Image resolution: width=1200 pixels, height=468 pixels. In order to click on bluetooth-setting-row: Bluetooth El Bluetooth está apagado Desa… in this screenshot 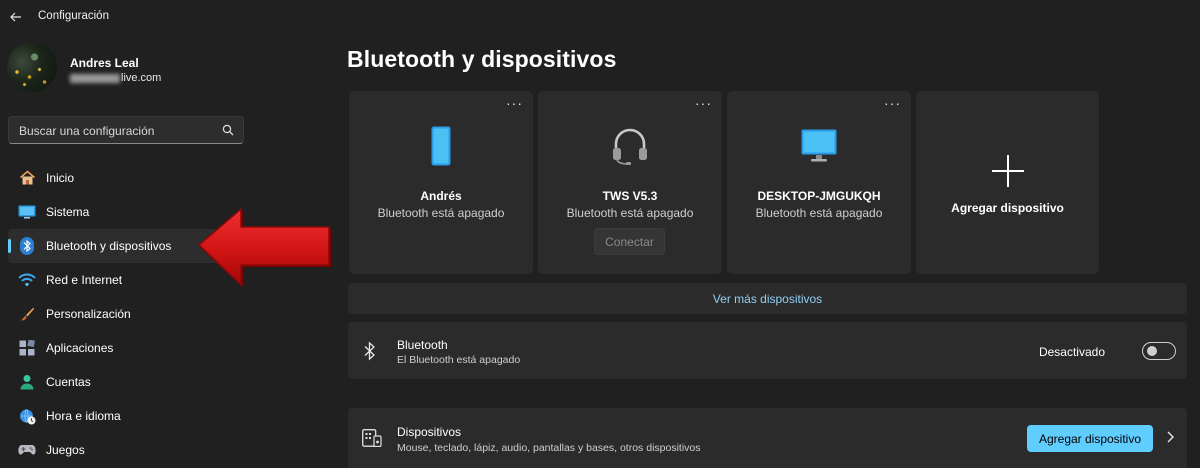, I will do `click(767, 350)`.